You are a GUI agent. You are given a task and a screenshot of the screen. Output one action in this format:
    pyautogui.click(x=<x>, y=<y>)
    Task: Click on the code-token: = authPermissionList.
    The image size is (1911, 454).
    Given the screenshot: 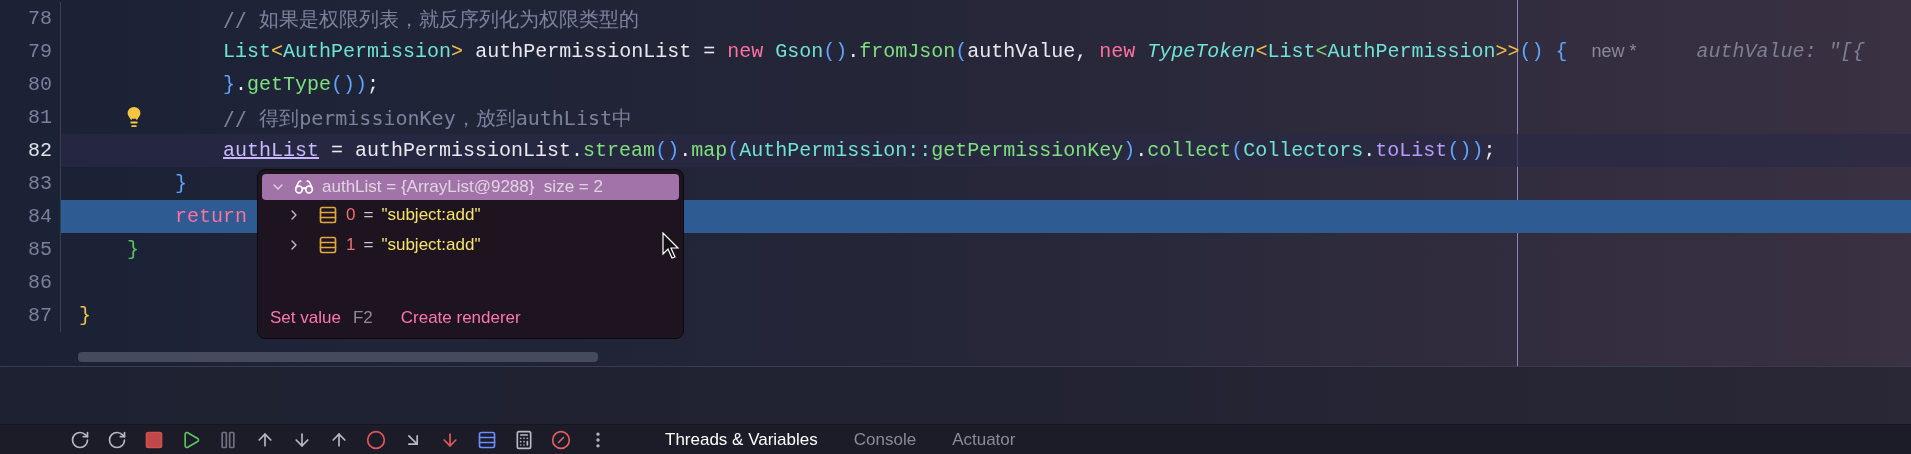 What is the action you would take?
    pyautogui.click(x=457, y=150)
    